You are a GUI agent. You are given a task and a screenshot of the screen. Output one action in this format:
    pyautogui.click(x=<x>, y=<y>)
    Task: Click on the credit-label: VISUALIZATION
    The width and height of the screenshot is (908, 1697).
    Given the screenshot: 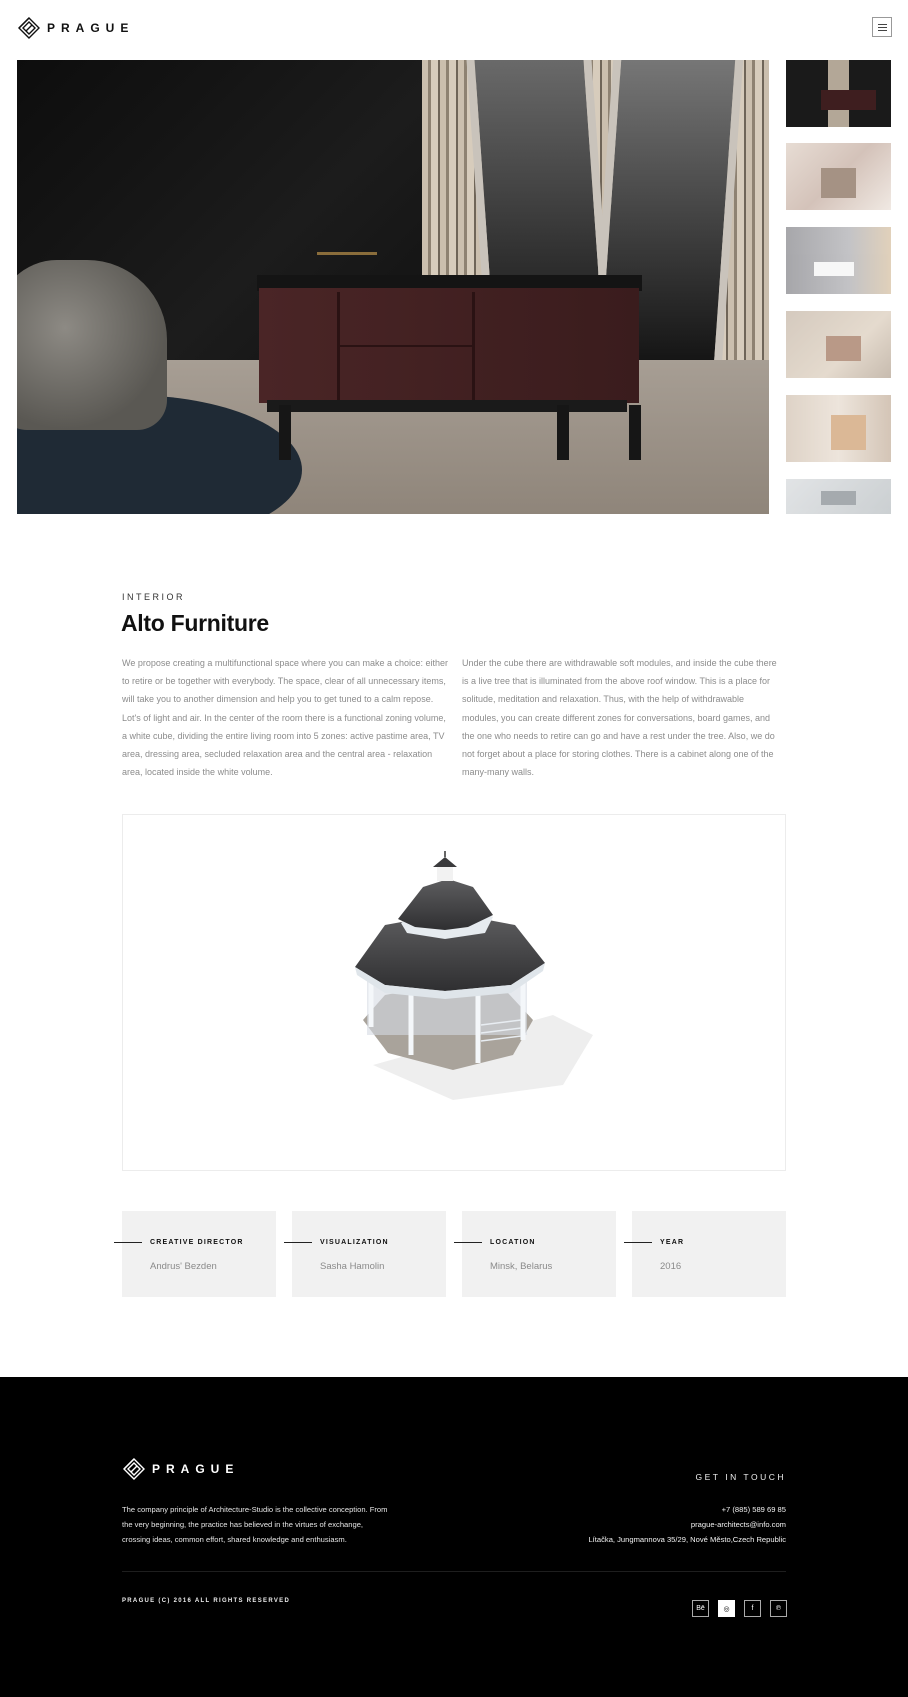 What is the action you would take?
    pyautogui.click(x=354, y=1242)
    